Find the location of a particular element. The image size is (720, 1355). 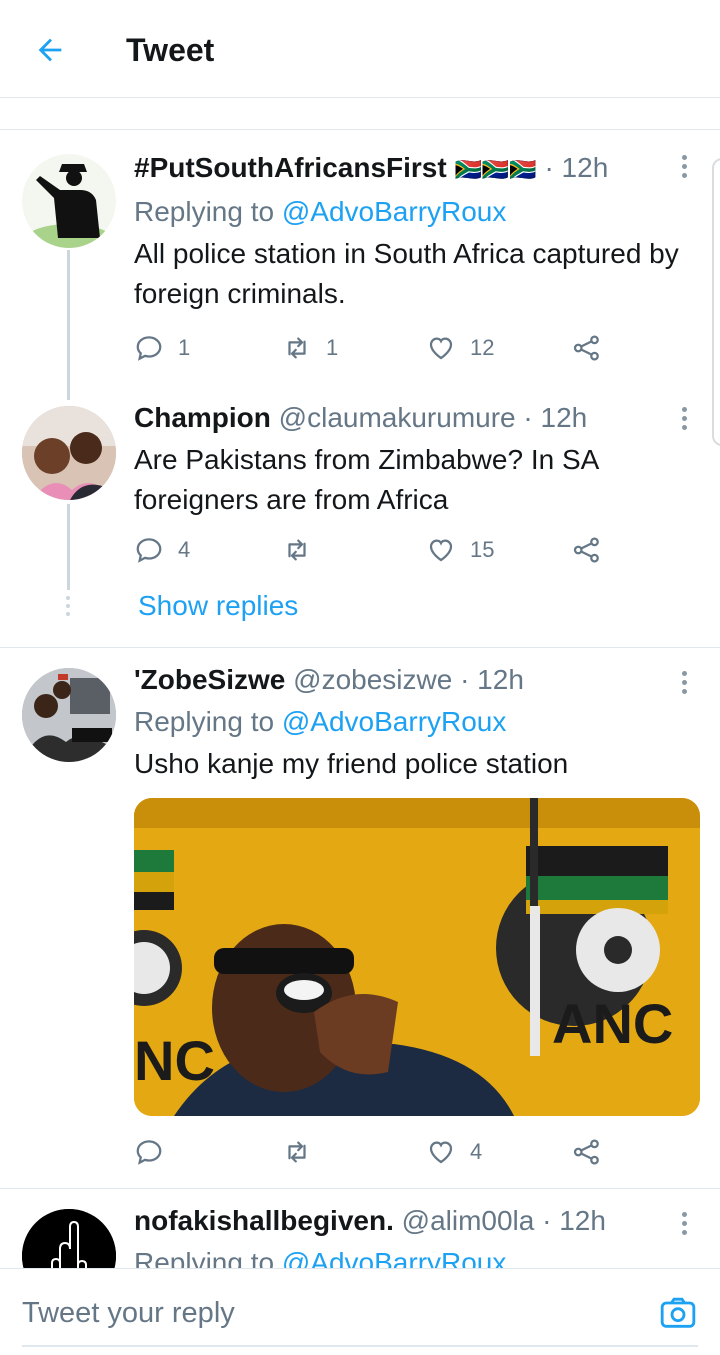

group-photo-avatar-image is located at coordinates (69, 715).